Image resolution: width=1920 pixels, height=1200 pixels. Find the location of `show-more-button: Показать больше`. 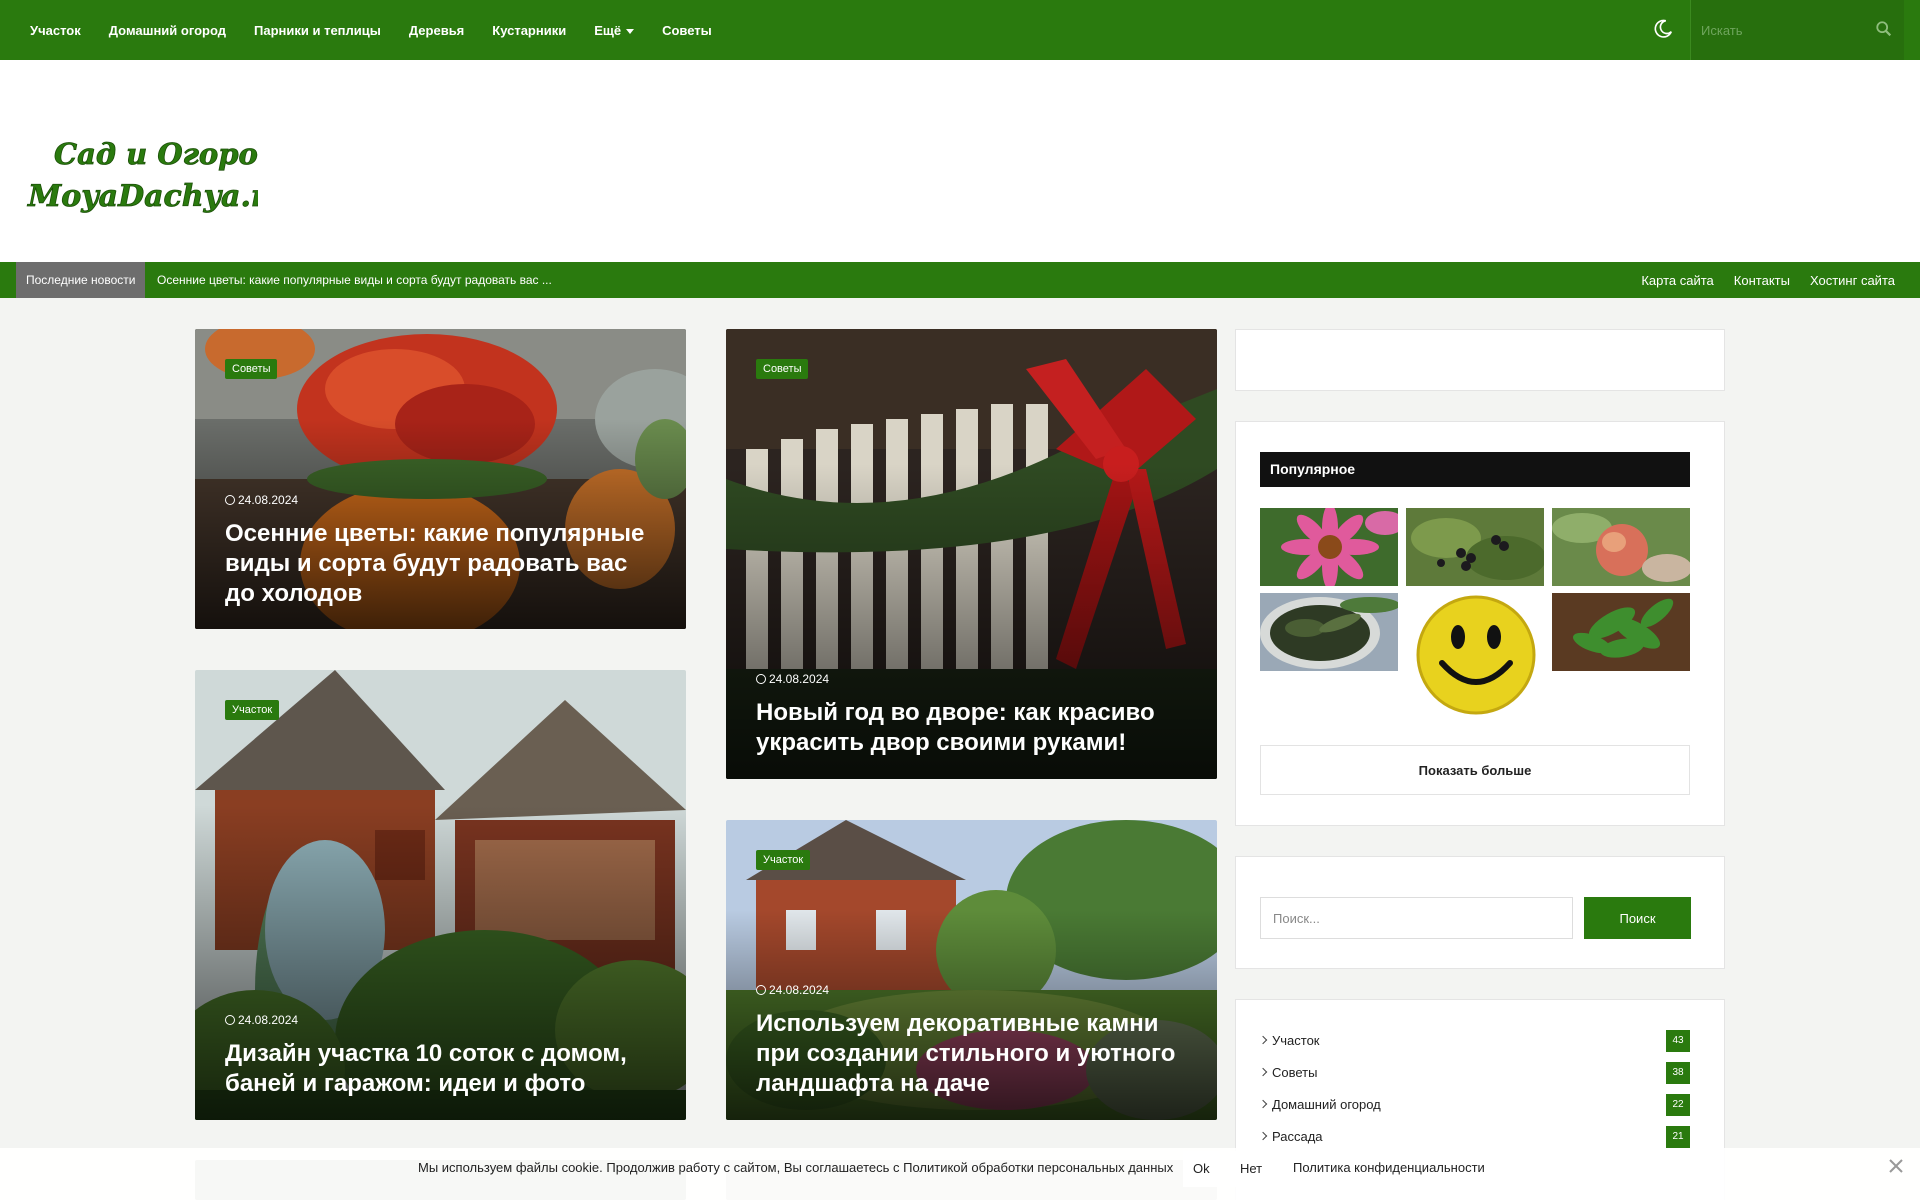

show-more-button: Показать больше is located at coordinates (1475, 770).